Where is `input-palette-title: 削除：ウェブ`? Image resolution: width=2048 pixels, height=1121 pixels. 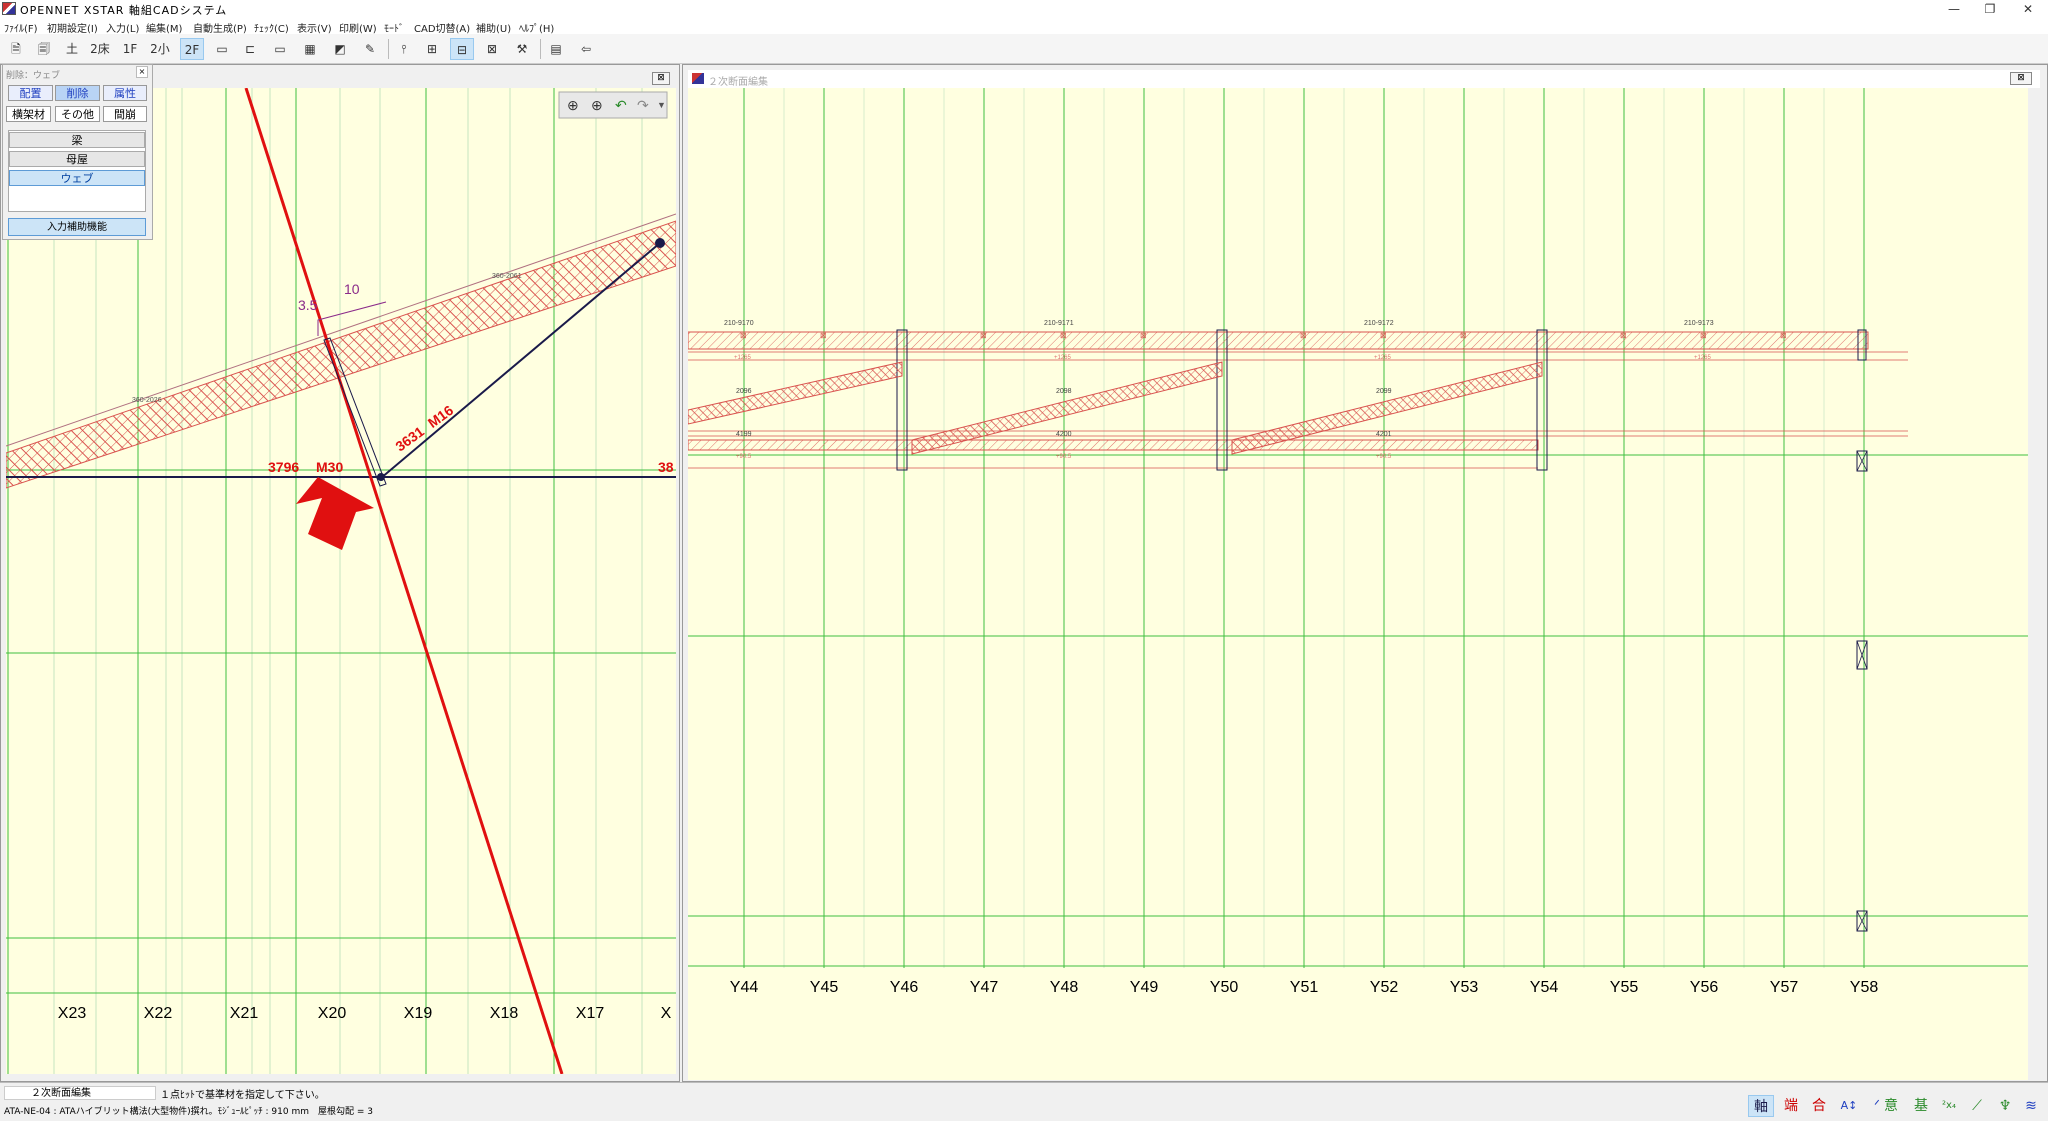 input-palette-title: 削除：ウェブ is located at coordinates (33, 76).